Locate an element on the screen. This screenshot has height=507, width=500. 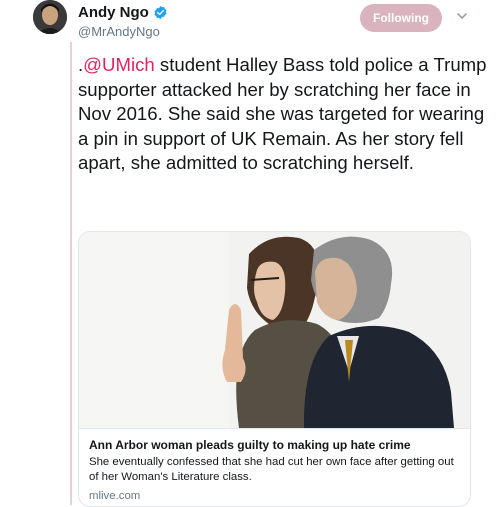
thread-line is located at coordinates (71, 273).